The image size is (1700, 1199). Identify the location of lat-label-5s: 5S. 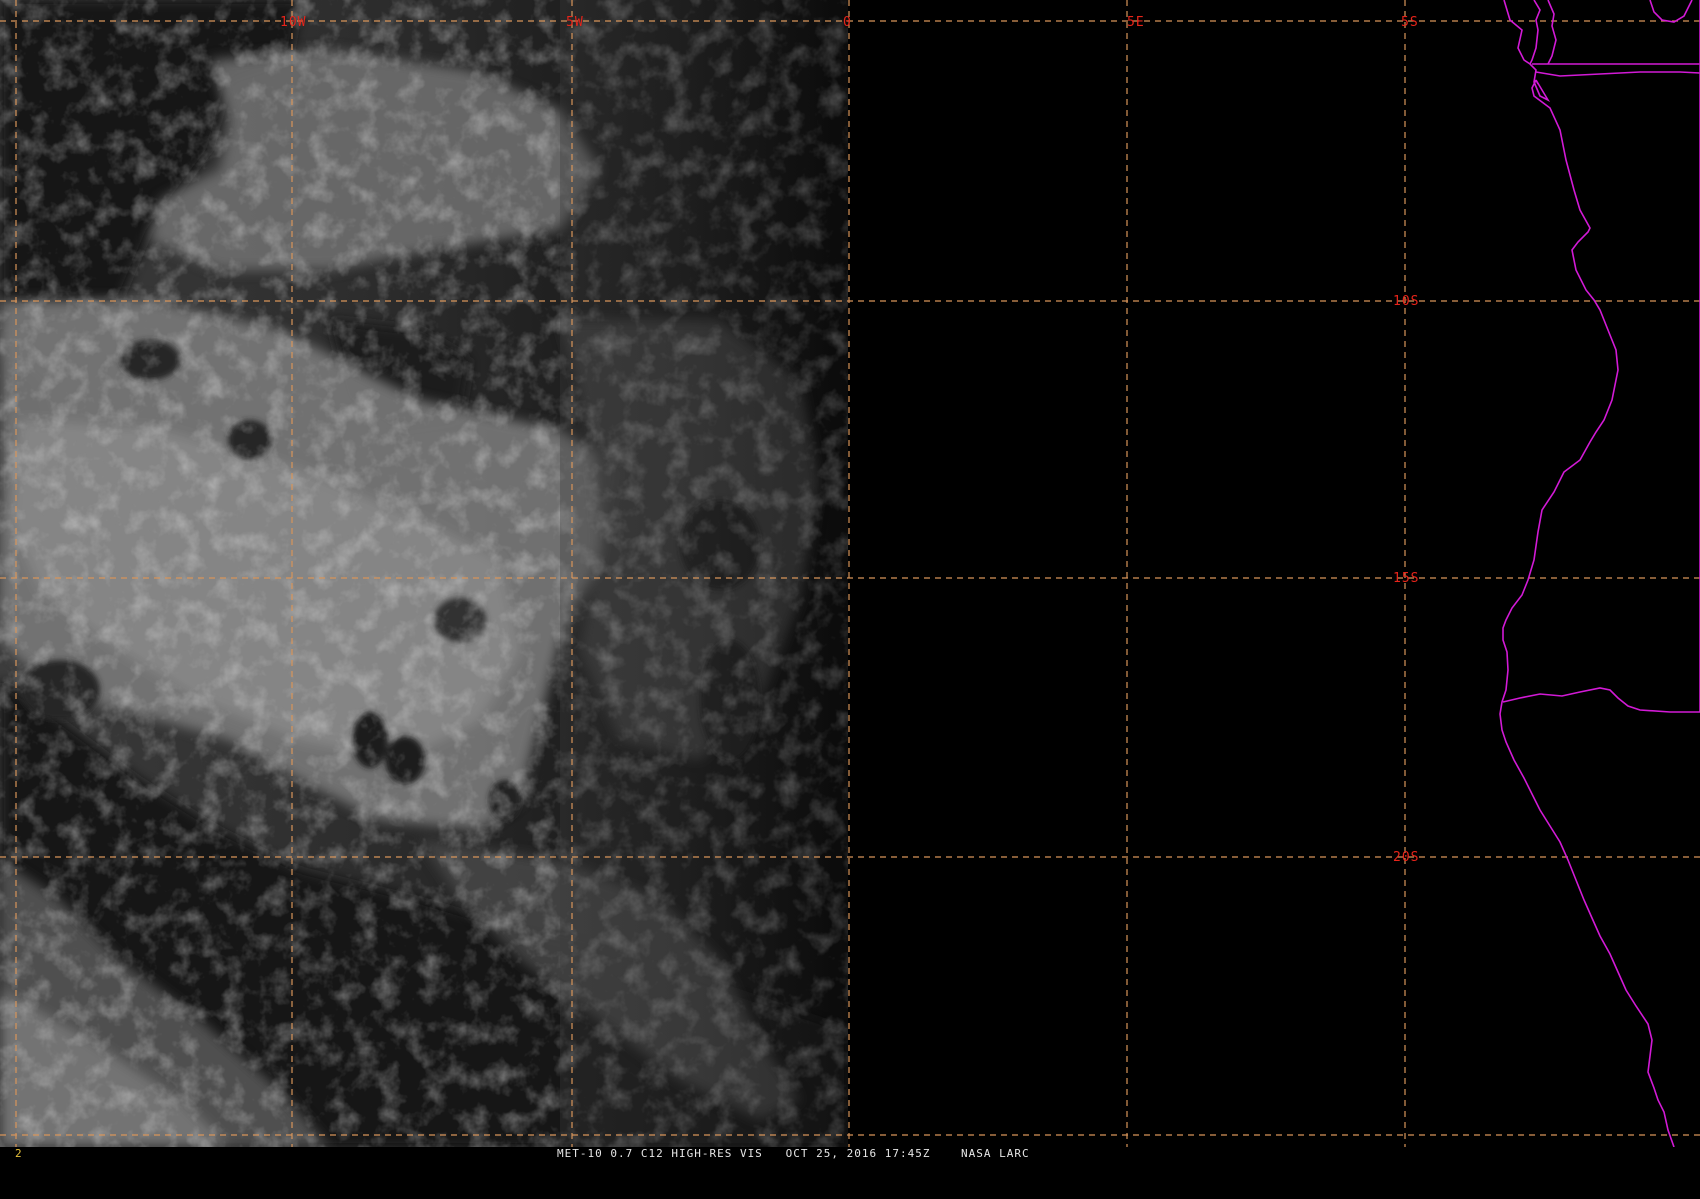
(1410, 22).